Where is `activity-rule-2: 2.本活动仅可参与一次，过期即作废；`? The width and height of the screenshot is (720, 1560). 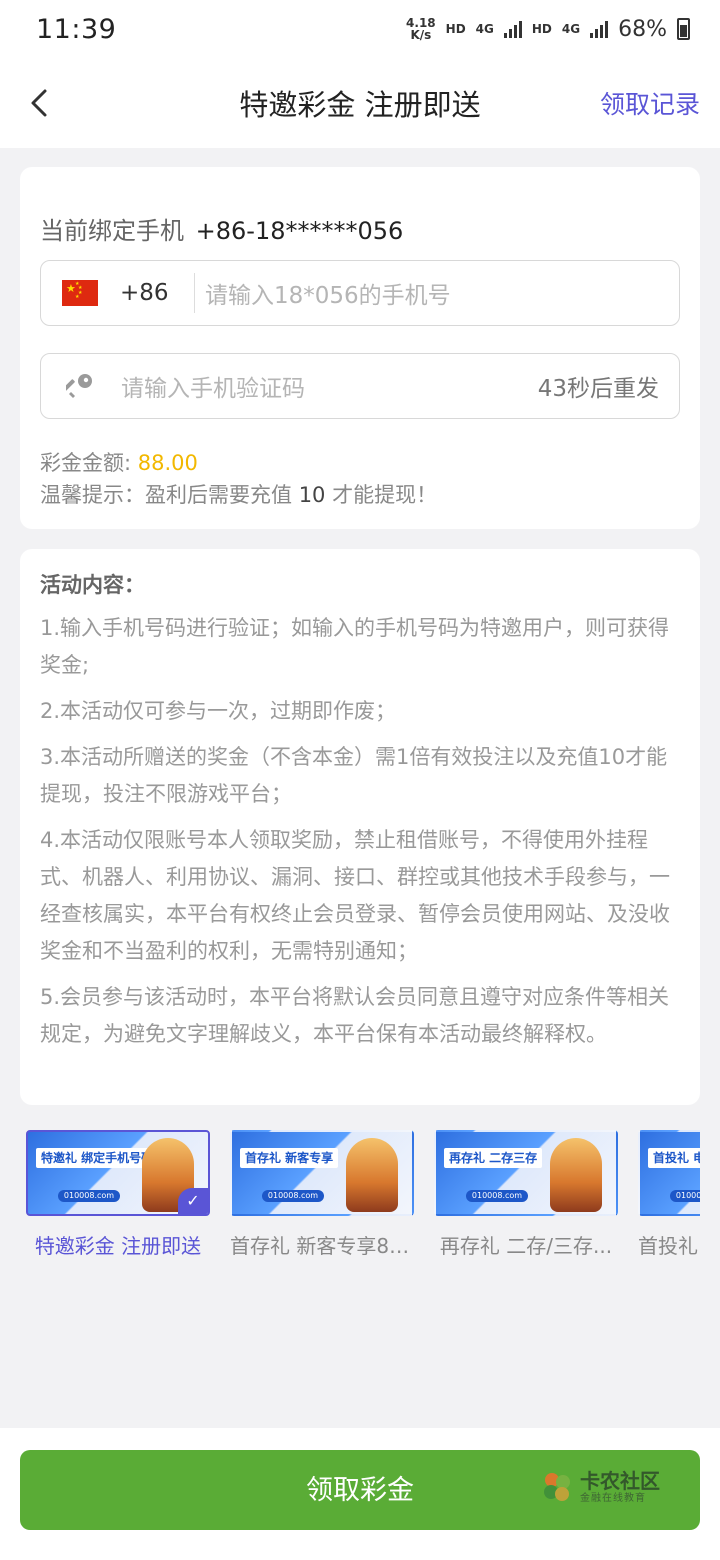 activity-rule-2: 2.本活动仅可参与一次，过期即作废； is located at coordinates (218, 711).